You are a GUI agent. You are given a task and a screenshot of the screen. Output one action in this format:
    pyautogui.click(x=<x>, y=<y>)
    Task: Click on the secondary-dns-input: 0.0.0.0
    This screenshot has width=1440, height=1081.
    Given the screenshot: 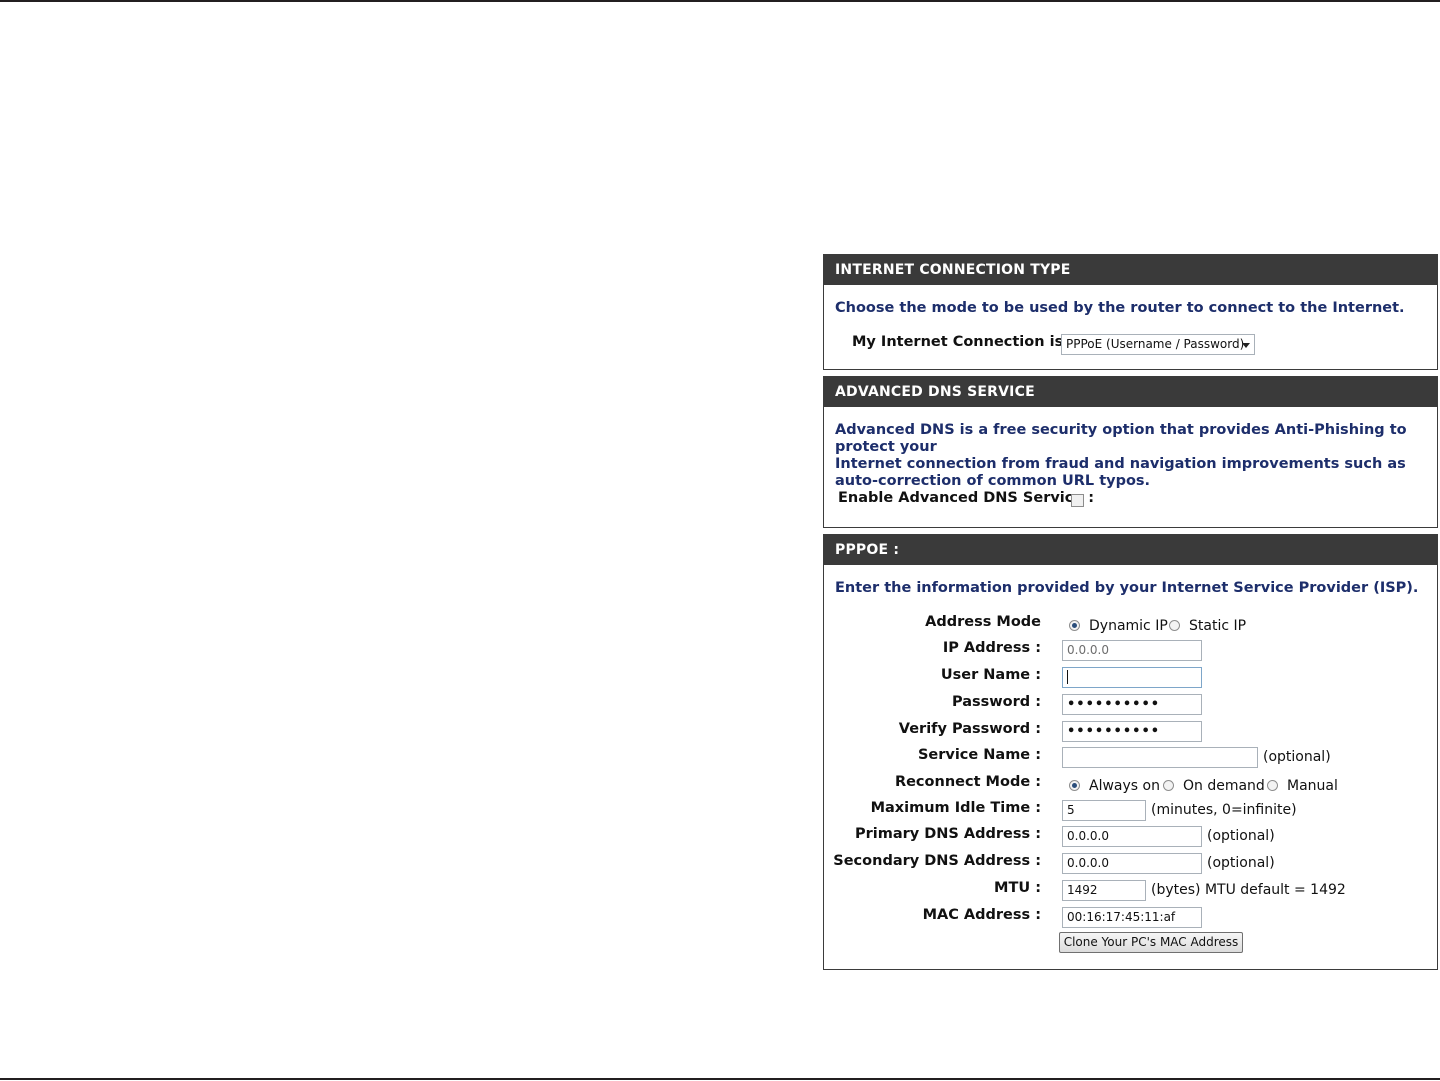 What is the action you would take?
    pyautogui.click(x=1132, y=863)
    